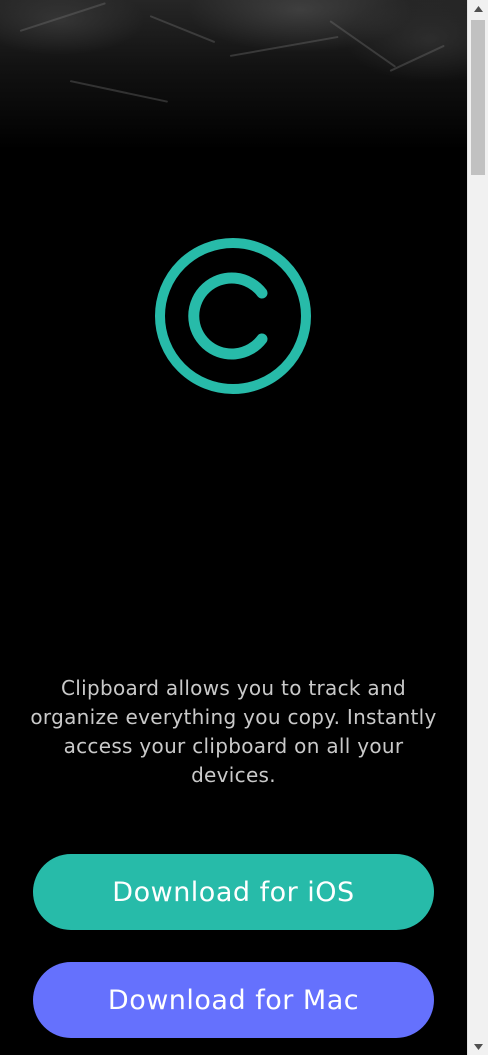 The width and height of the screenshot is (488, 1055). What do you see at coordinates (233, 1000) in the screenshot?
I see `download-mac-button: Download for Mac` at bounding box center [233, 1000].